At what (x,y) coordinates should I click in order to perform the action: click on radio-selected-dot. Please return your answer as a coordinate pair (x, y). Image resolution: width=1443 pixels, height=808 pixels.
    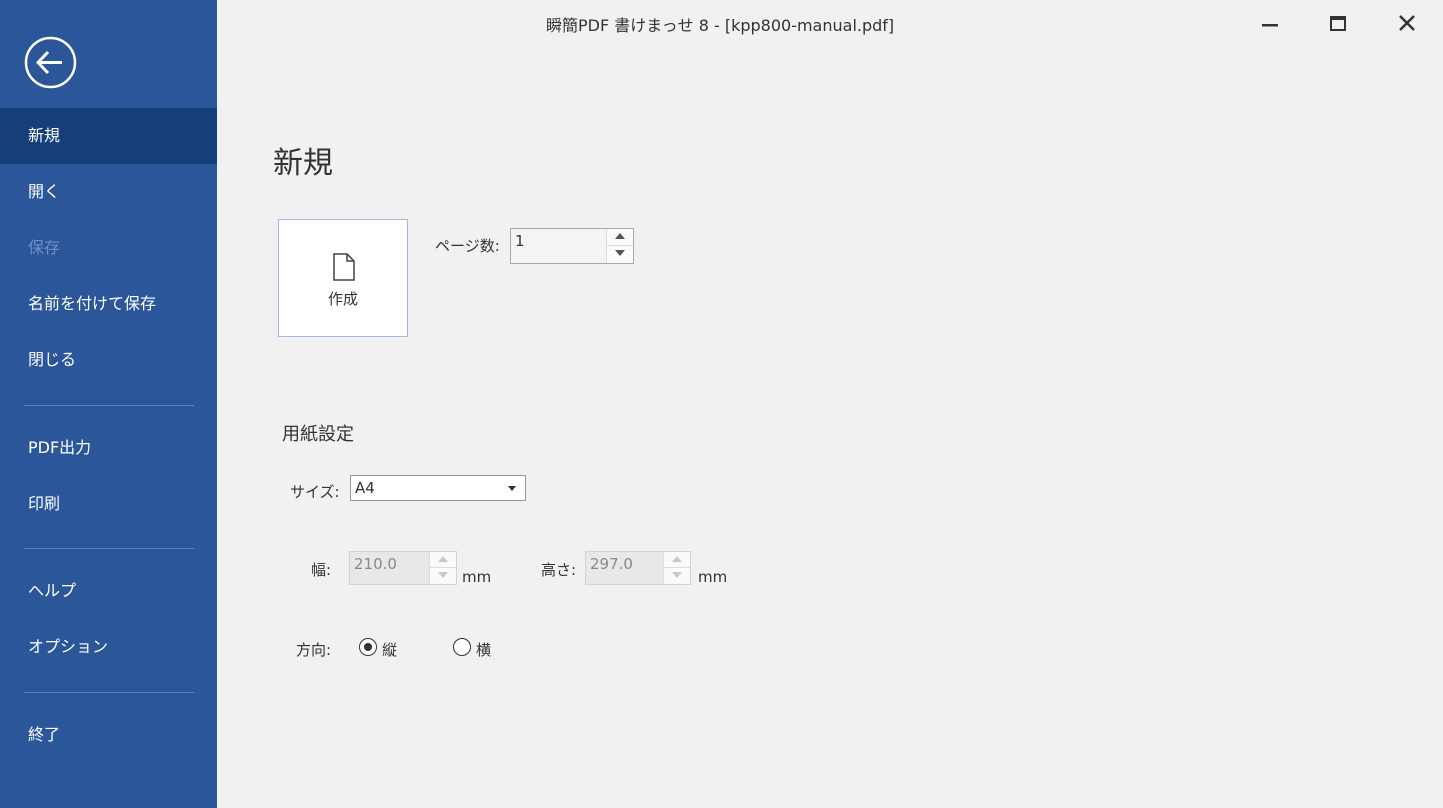
    Looking at the image, I should click on (368, 647).